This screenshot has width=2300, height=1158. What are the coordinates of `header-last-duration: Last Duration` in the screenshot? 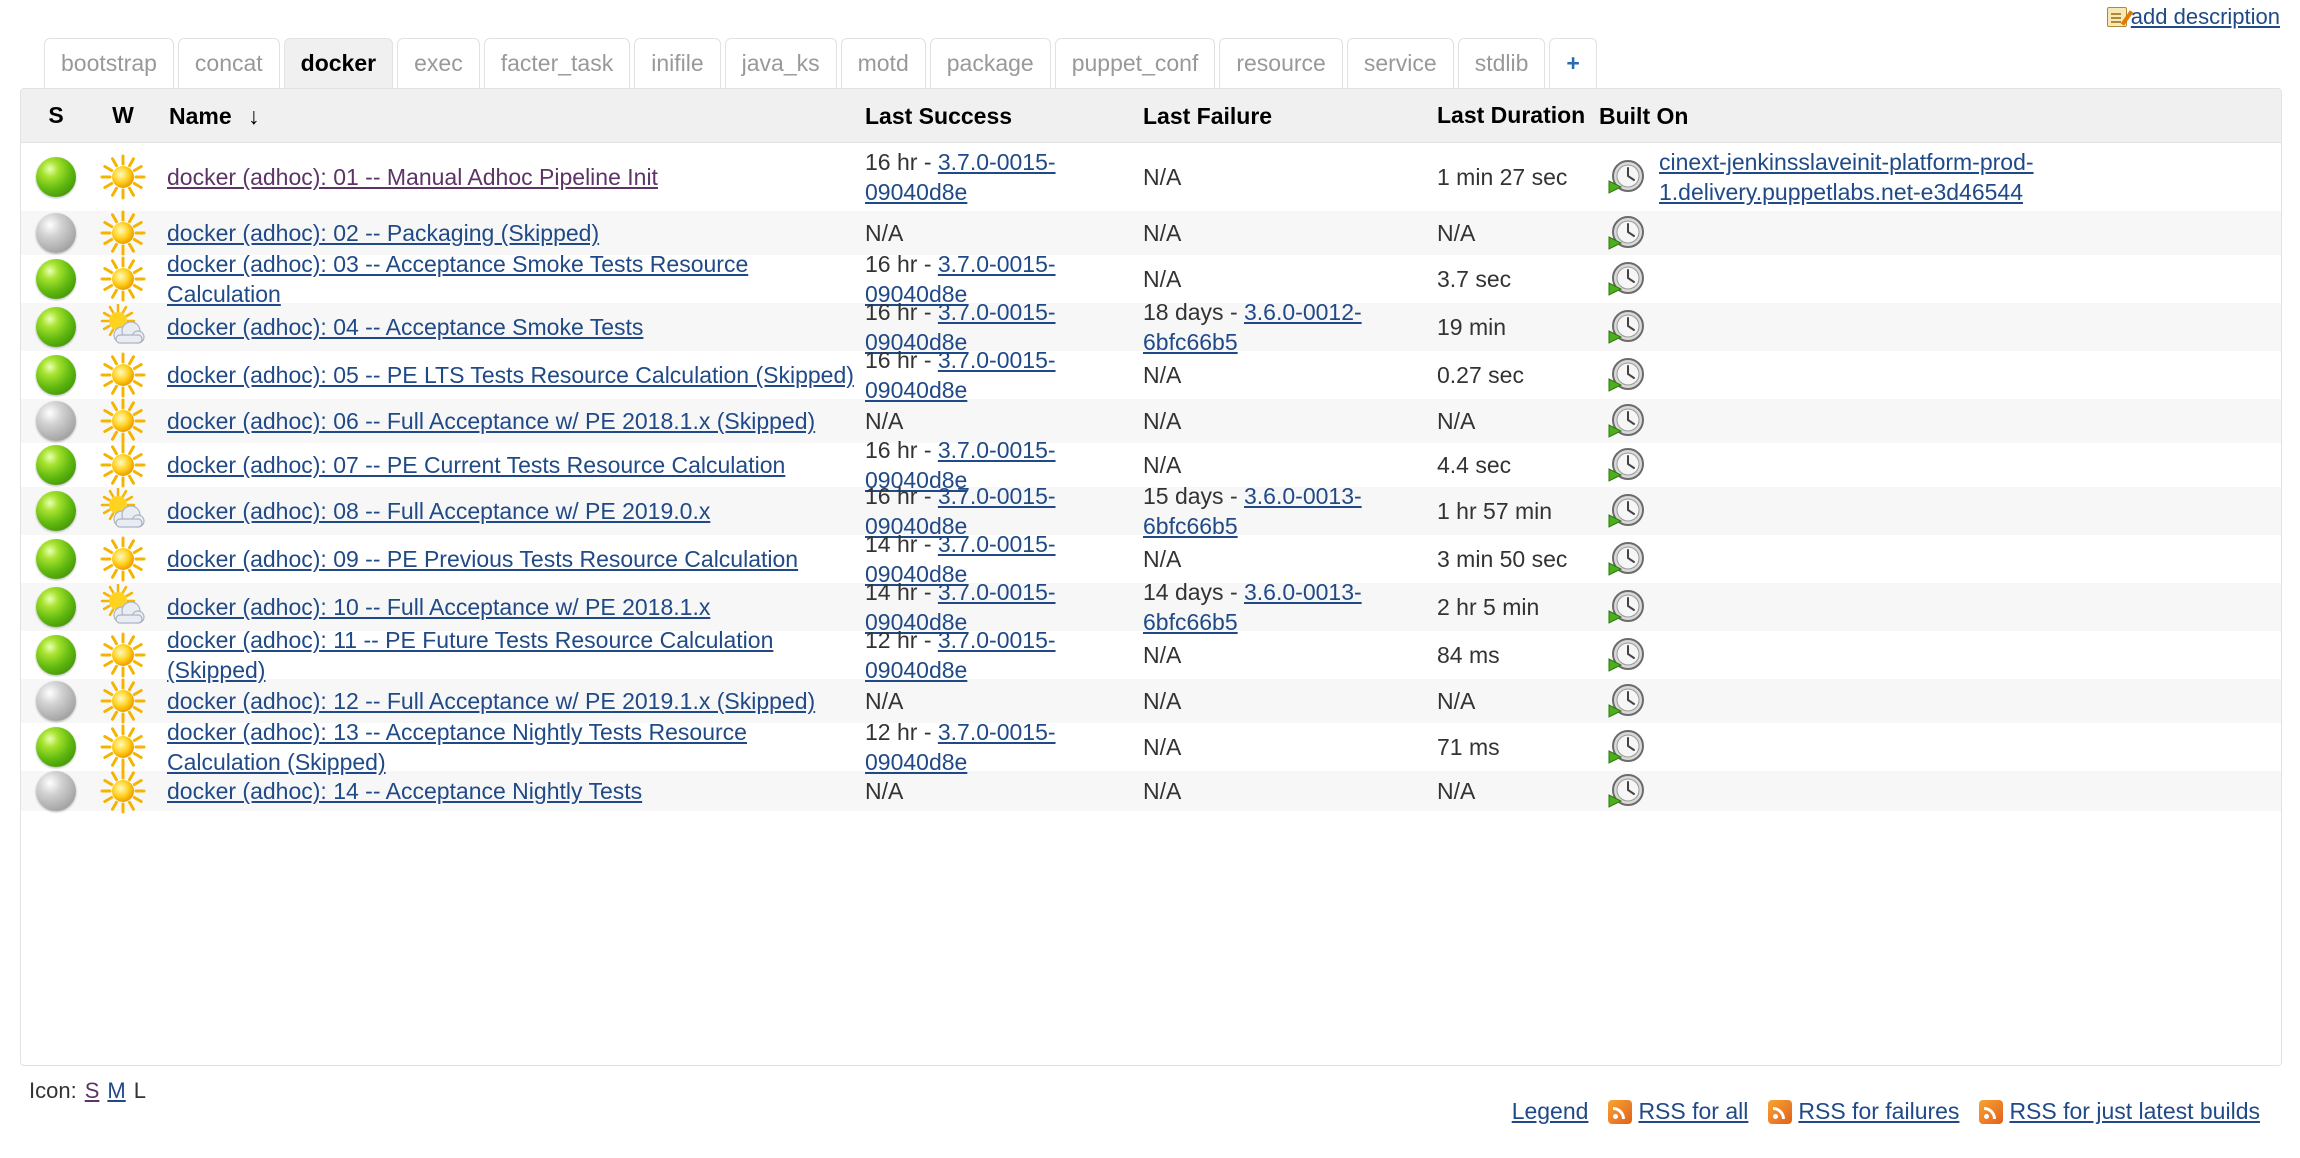 It's located at (1516, 115).